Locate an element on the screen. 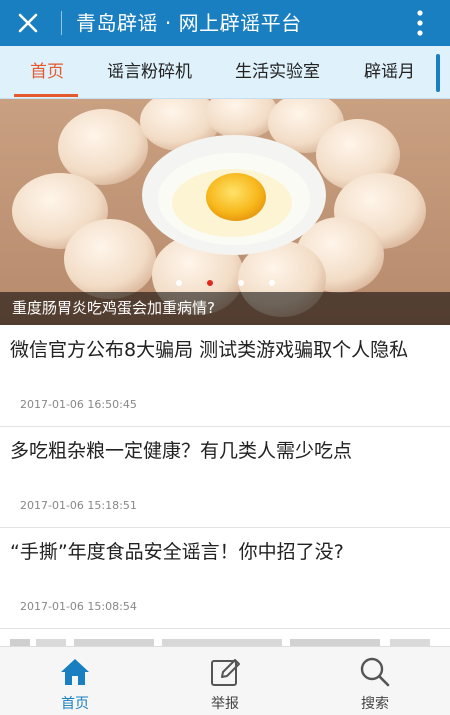 This screenshot has width=450, height=715. article-title: “手撕”年度食品安全谣言！你中招了没? is located at coordinates (224, 552).